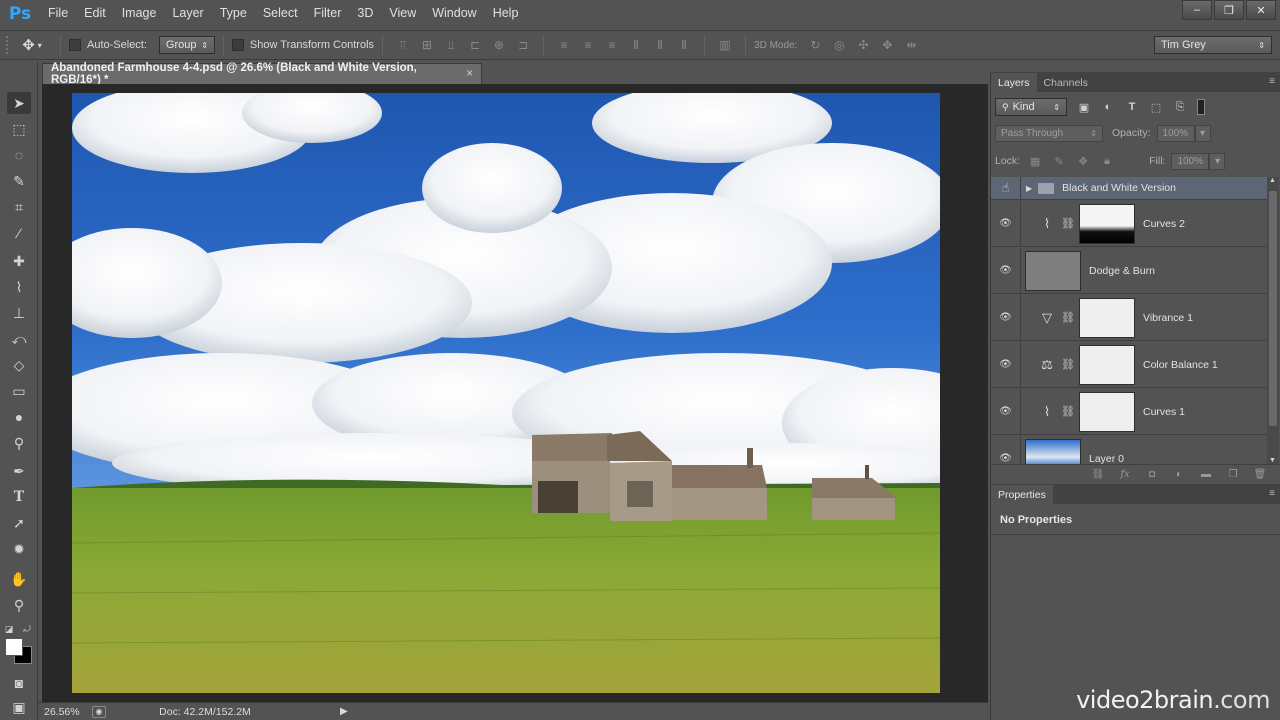 This screenshot has width=1280, height=720. I want to click on screen-mode-icon: ▣, so click(19, 707).